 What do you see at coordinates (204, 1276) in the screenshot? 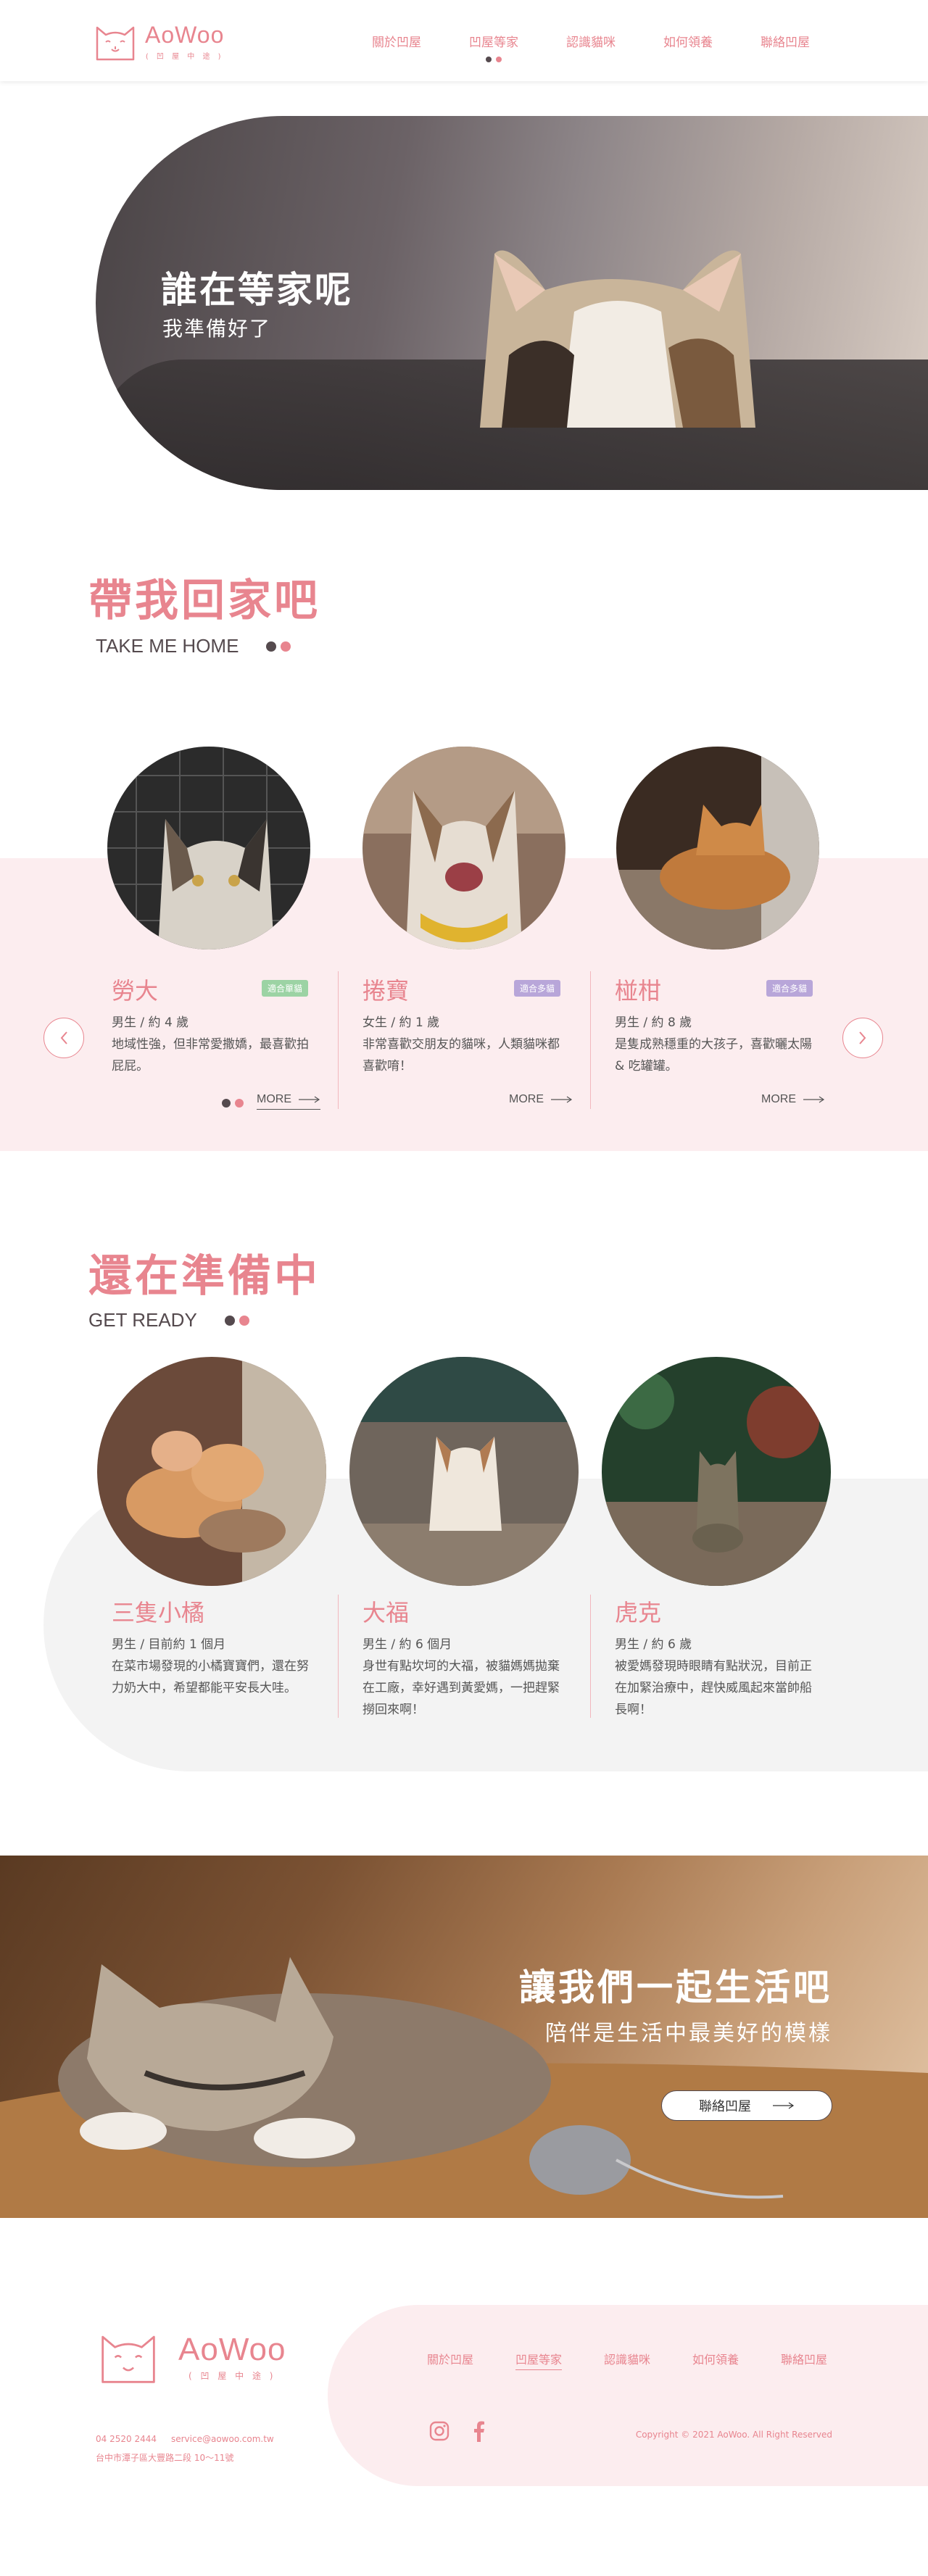
I see `get-ready-title: 還在準備中` at bounding box center [204, 1276].